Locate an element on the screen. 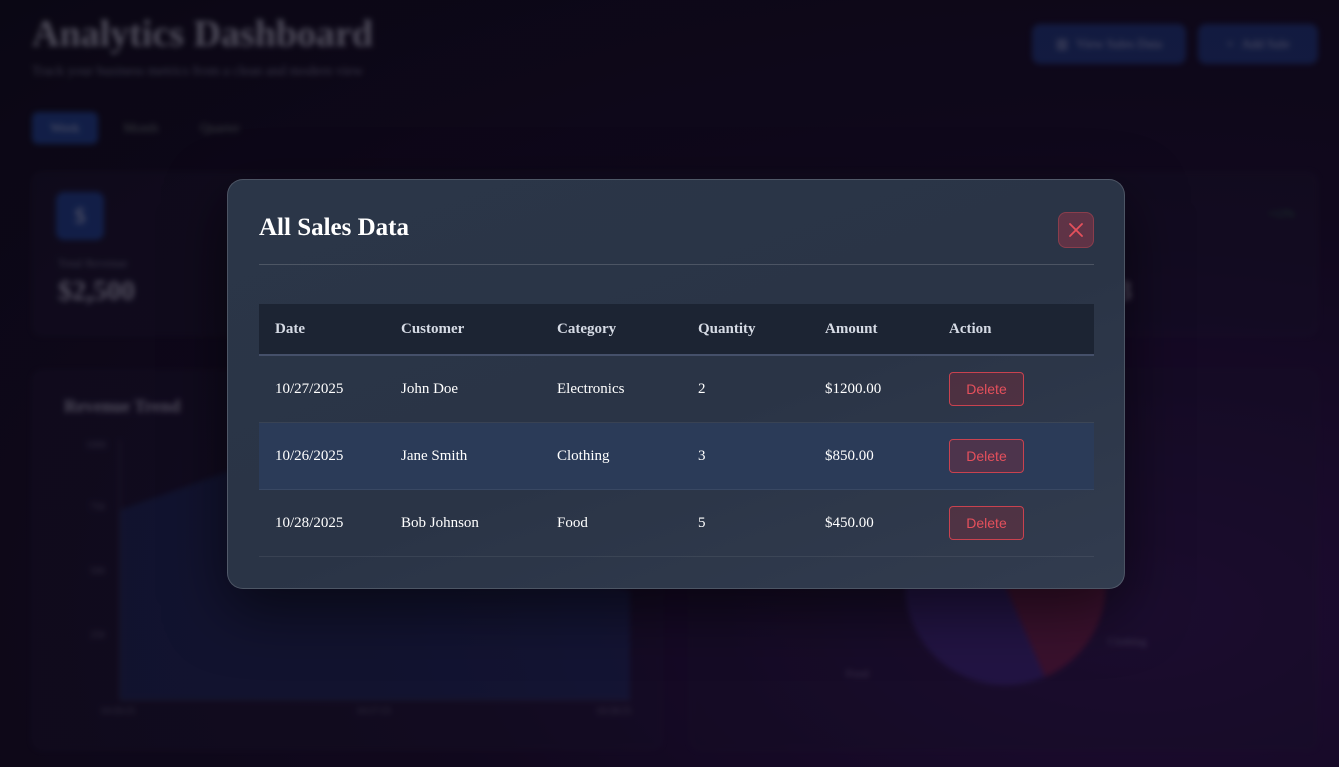 Image resolution: width=1339 pixels, height=767 pixels. cell-customer: Bob Johnson is located at coordinates (440, 522).